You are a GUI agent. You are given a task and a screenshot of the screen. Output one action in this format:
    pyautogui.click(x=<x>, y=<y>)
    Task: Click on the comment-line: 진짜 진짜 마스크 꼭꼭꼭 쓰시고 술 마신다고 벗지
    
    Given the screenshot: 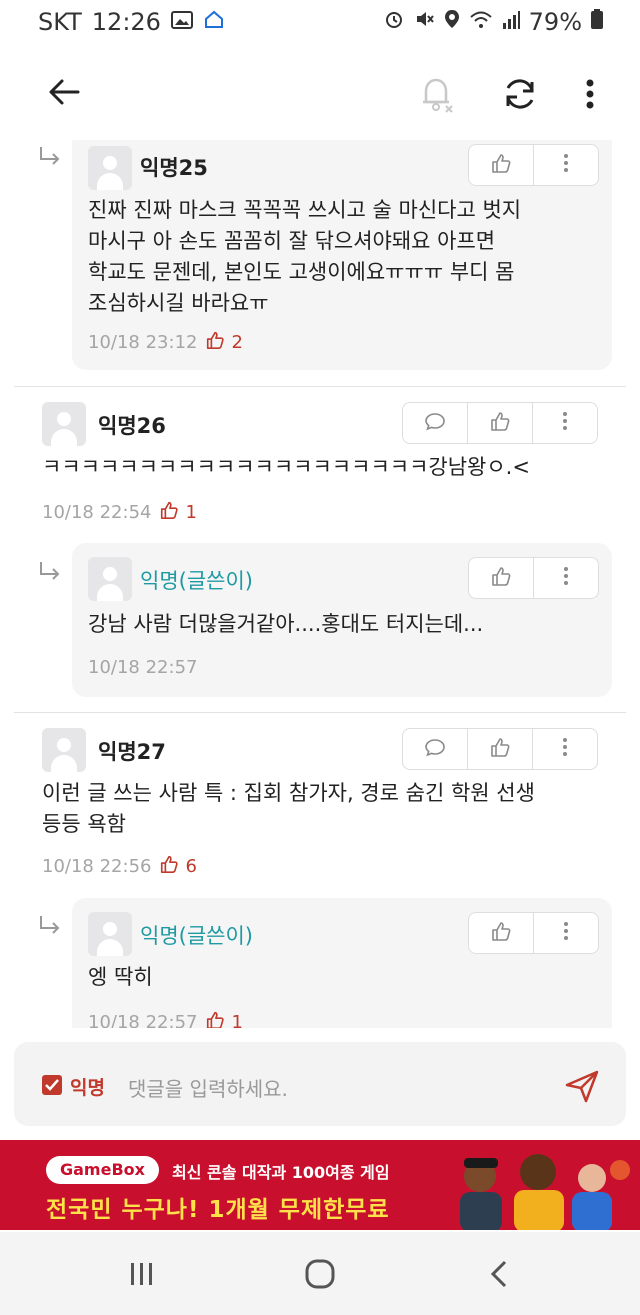 What is the action you would take?
    pyautogui.click(x=305, y=210)
    